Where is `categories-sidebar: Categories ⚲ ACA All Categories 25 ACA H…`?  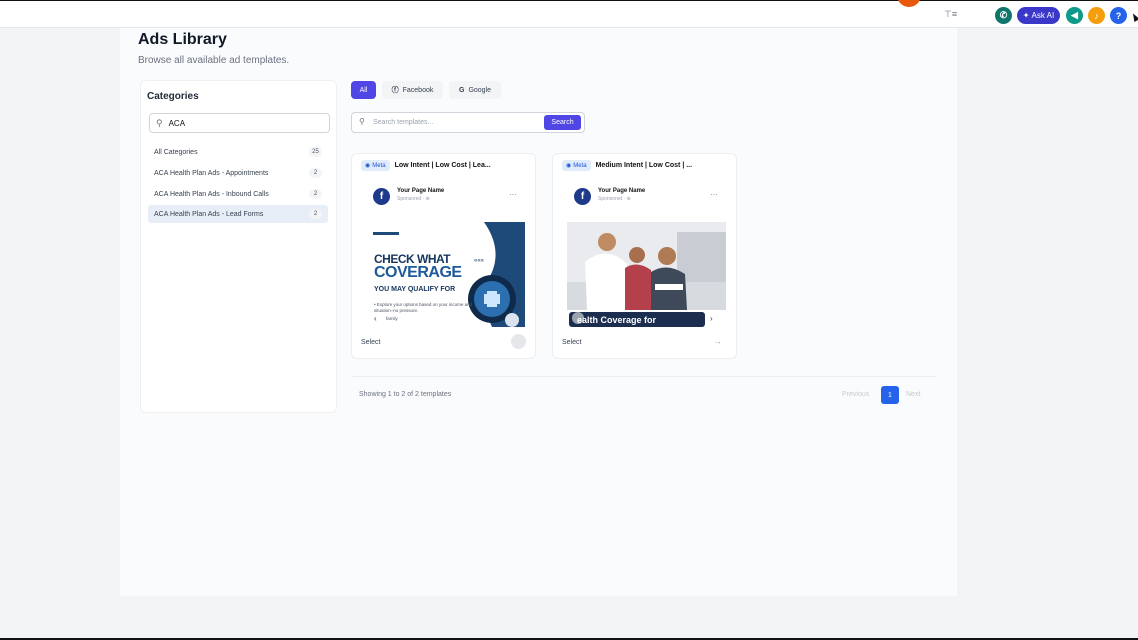 categories-sidebar: Categories ⚲ ACA All Categories 25 ACA H… is located at coordinates (238, 246).